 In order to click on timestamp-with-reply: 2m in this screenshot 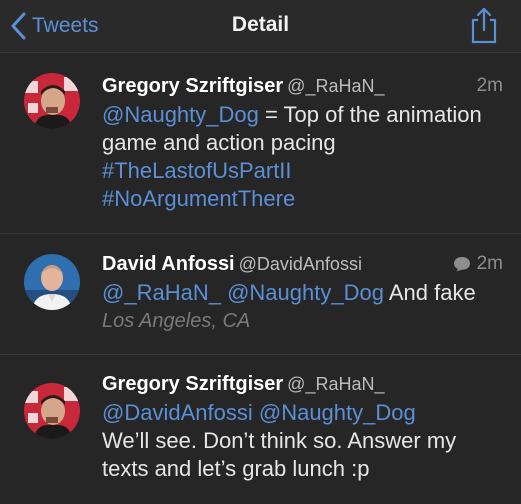, I will do `click(478, 264)`.